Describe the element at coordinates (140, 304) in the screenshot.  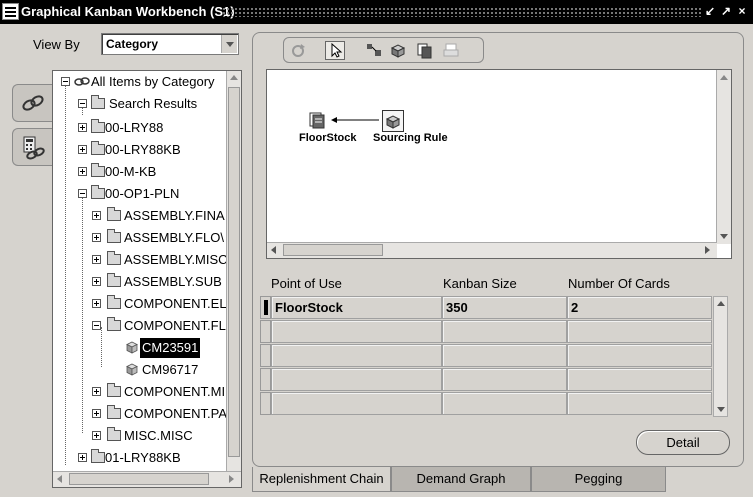
I see `tree-item-component-el: COMPONENT.EL` at that location.